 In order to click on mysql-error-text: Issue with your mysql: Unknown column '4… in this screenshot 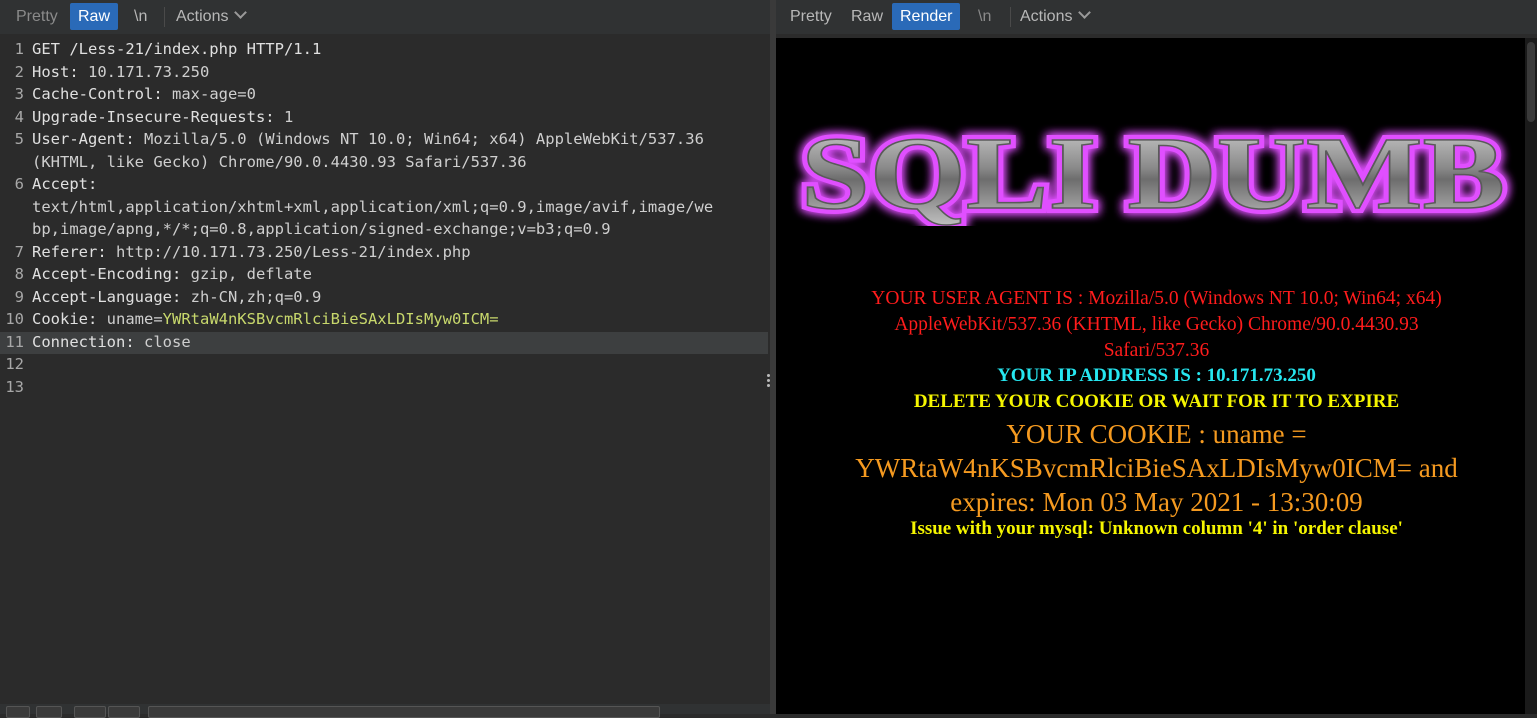, I will do `click(1156, 528)`.